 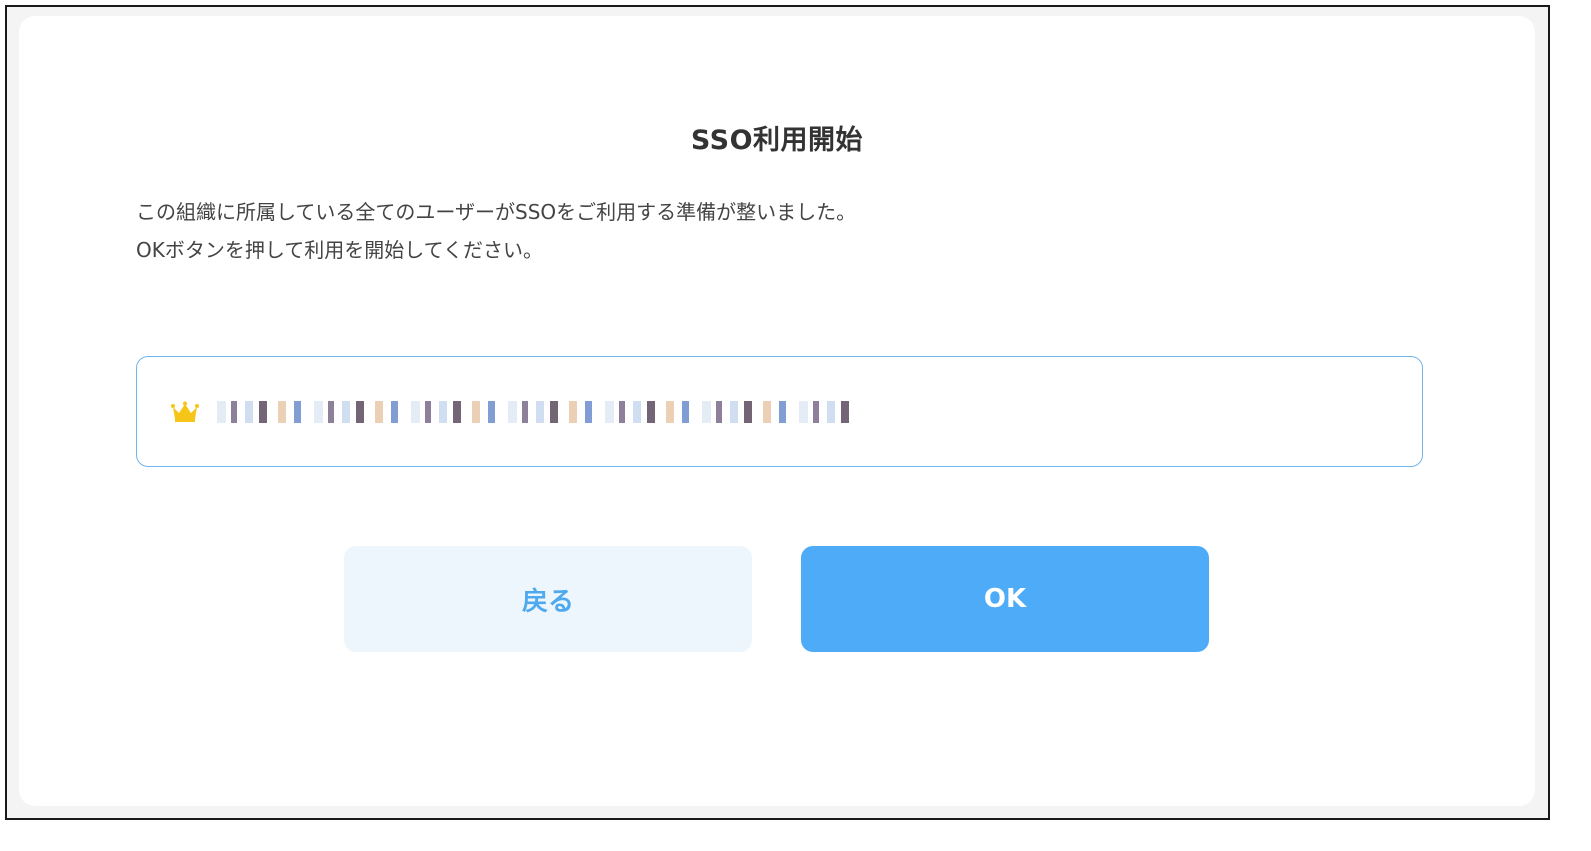 I want to click on crown-icon, so click(x=185, y=411).